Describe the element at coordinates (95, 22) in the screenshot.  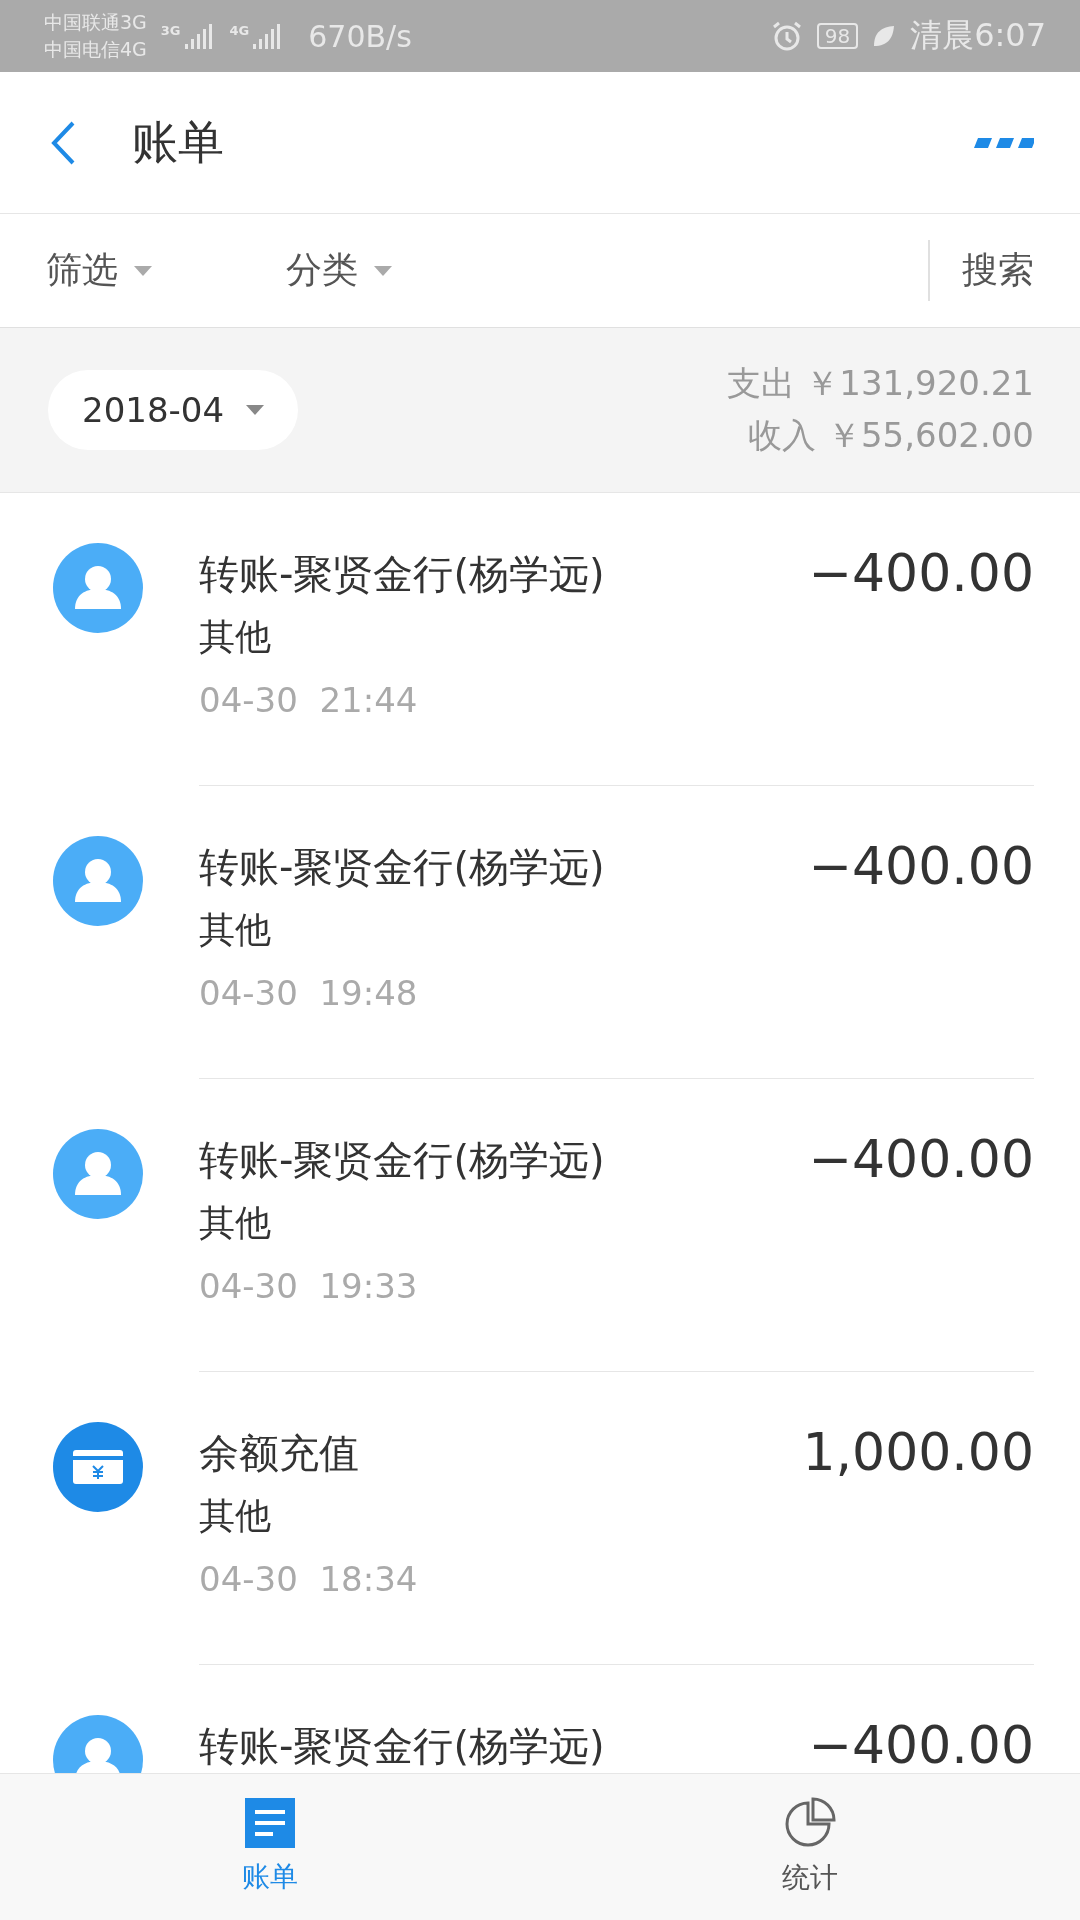
I see `carrier-name: 中国联通3G` at that location.